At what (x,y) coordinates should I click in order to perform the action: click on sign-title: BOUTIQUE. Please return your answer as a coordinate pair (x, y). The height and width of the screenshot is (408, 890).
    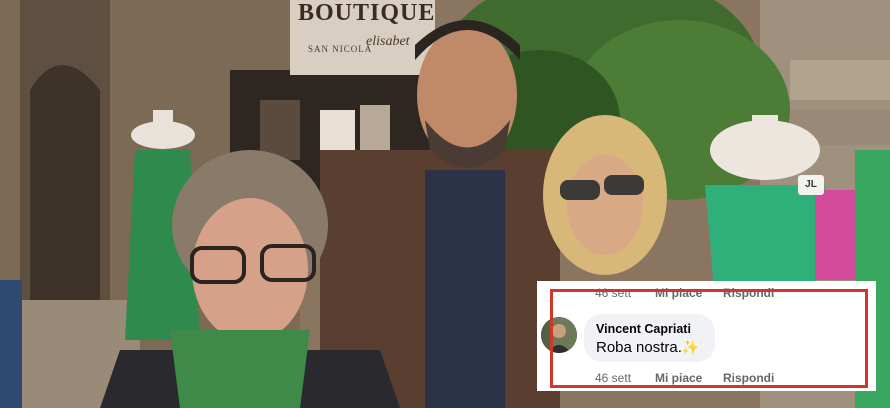
    Looking at the image, I should click on (367, 13).